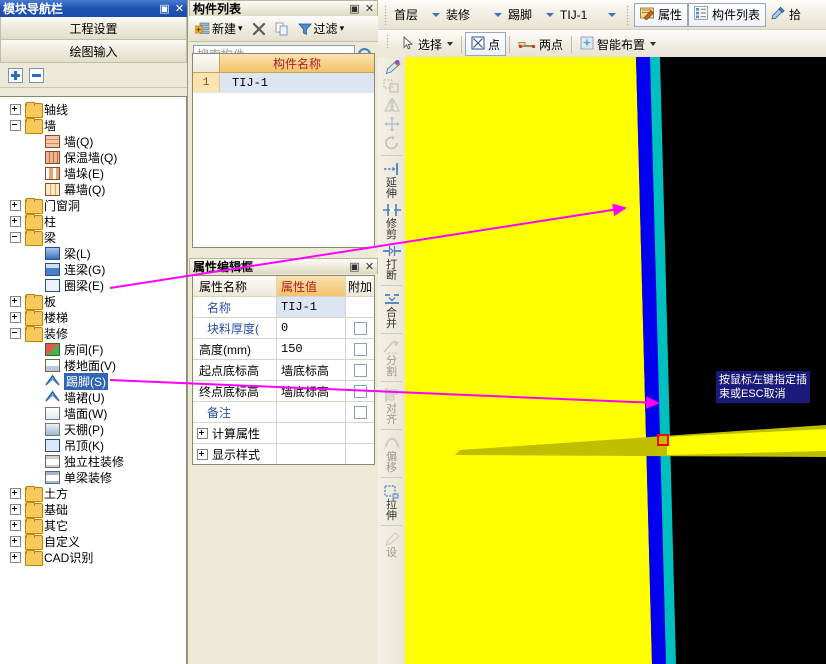 The width and height of the screenshot is (826, 664). What do you see at coordinates (391, 220) in the screenshot?
I see `vtool-trim: 修剪` at bounding box center [391, 220].